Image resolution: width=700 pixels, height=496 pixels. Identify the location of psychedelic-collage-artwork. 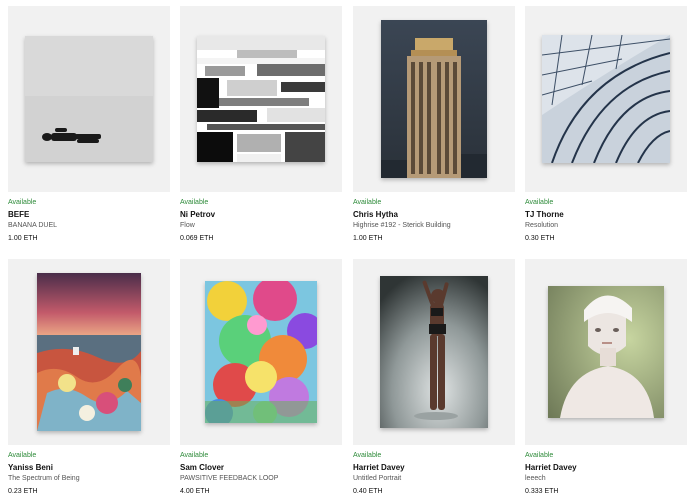
(261, 352).